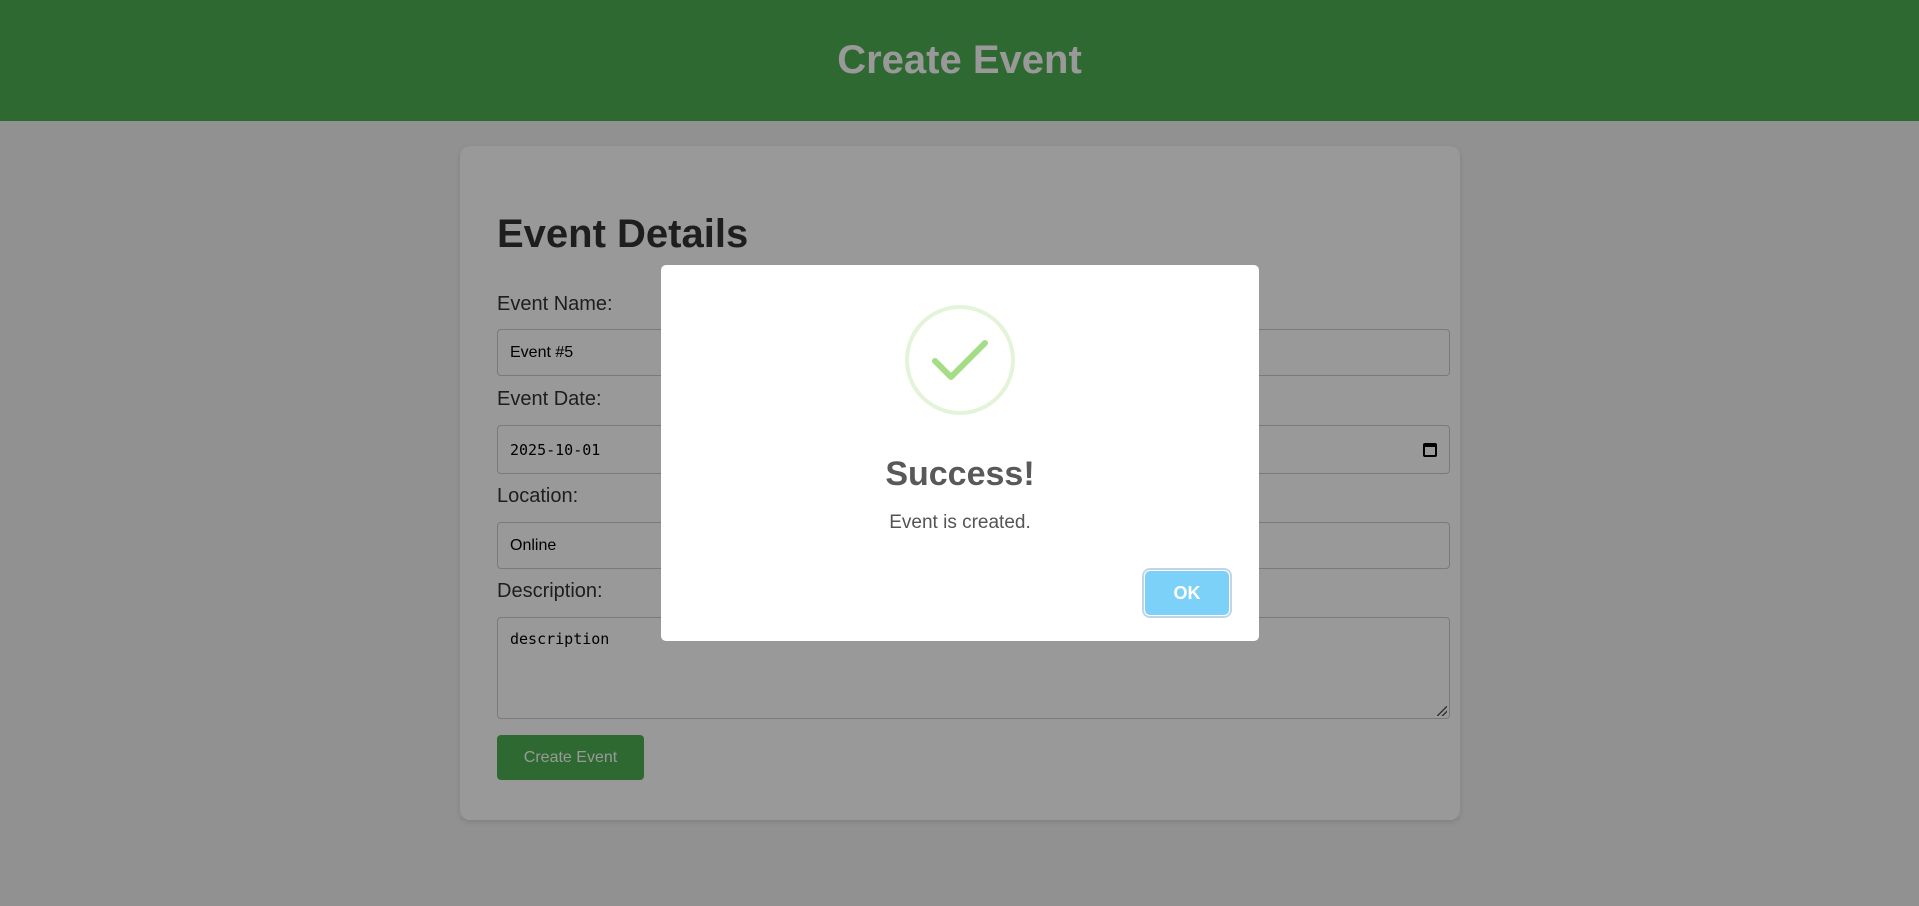  Describe the element at coordinates (960, 474) in the screenshot. I see `dialog-title: Success!` at that location.